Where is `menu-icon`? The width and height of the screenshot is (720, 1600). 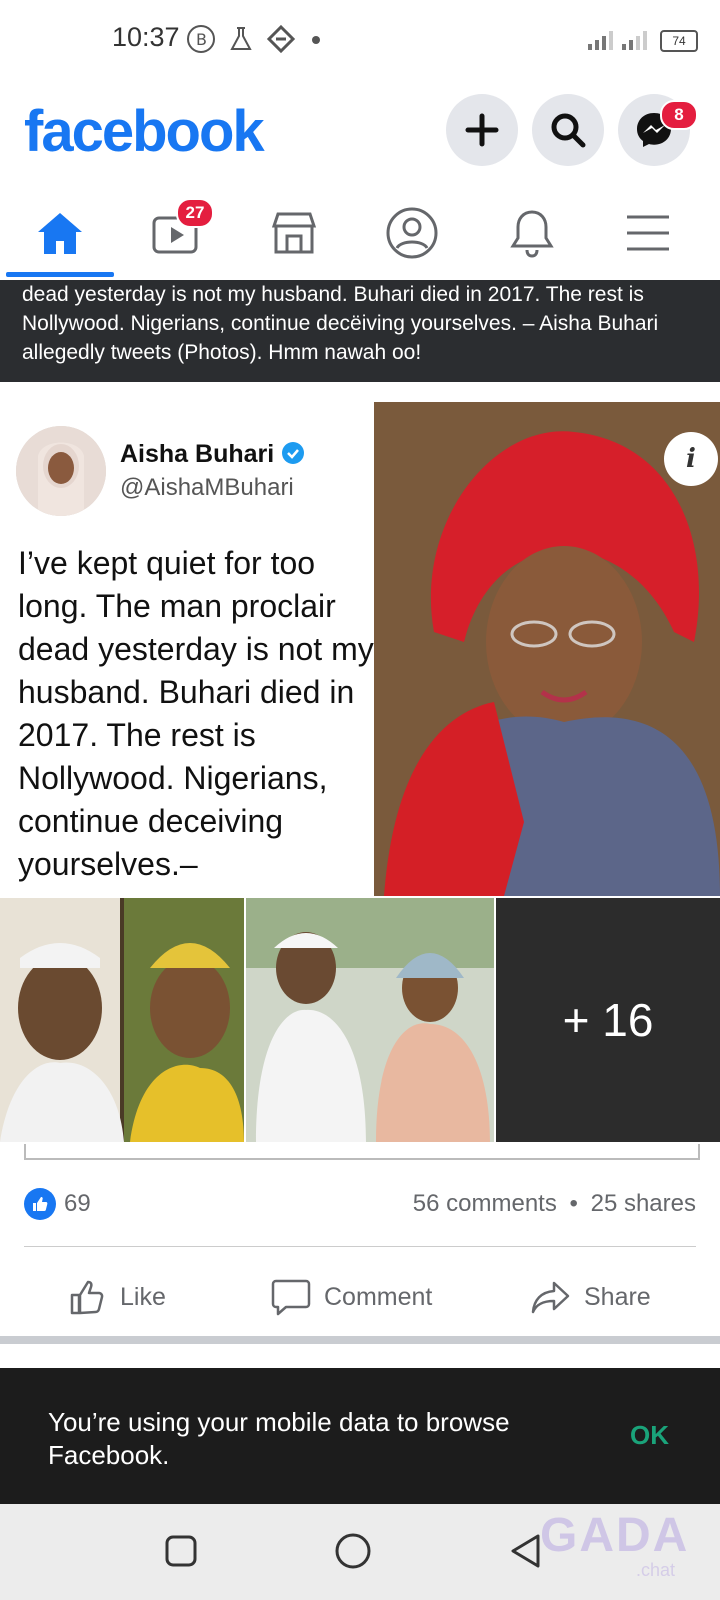
menu-icon is located at coordinates (648, 233).